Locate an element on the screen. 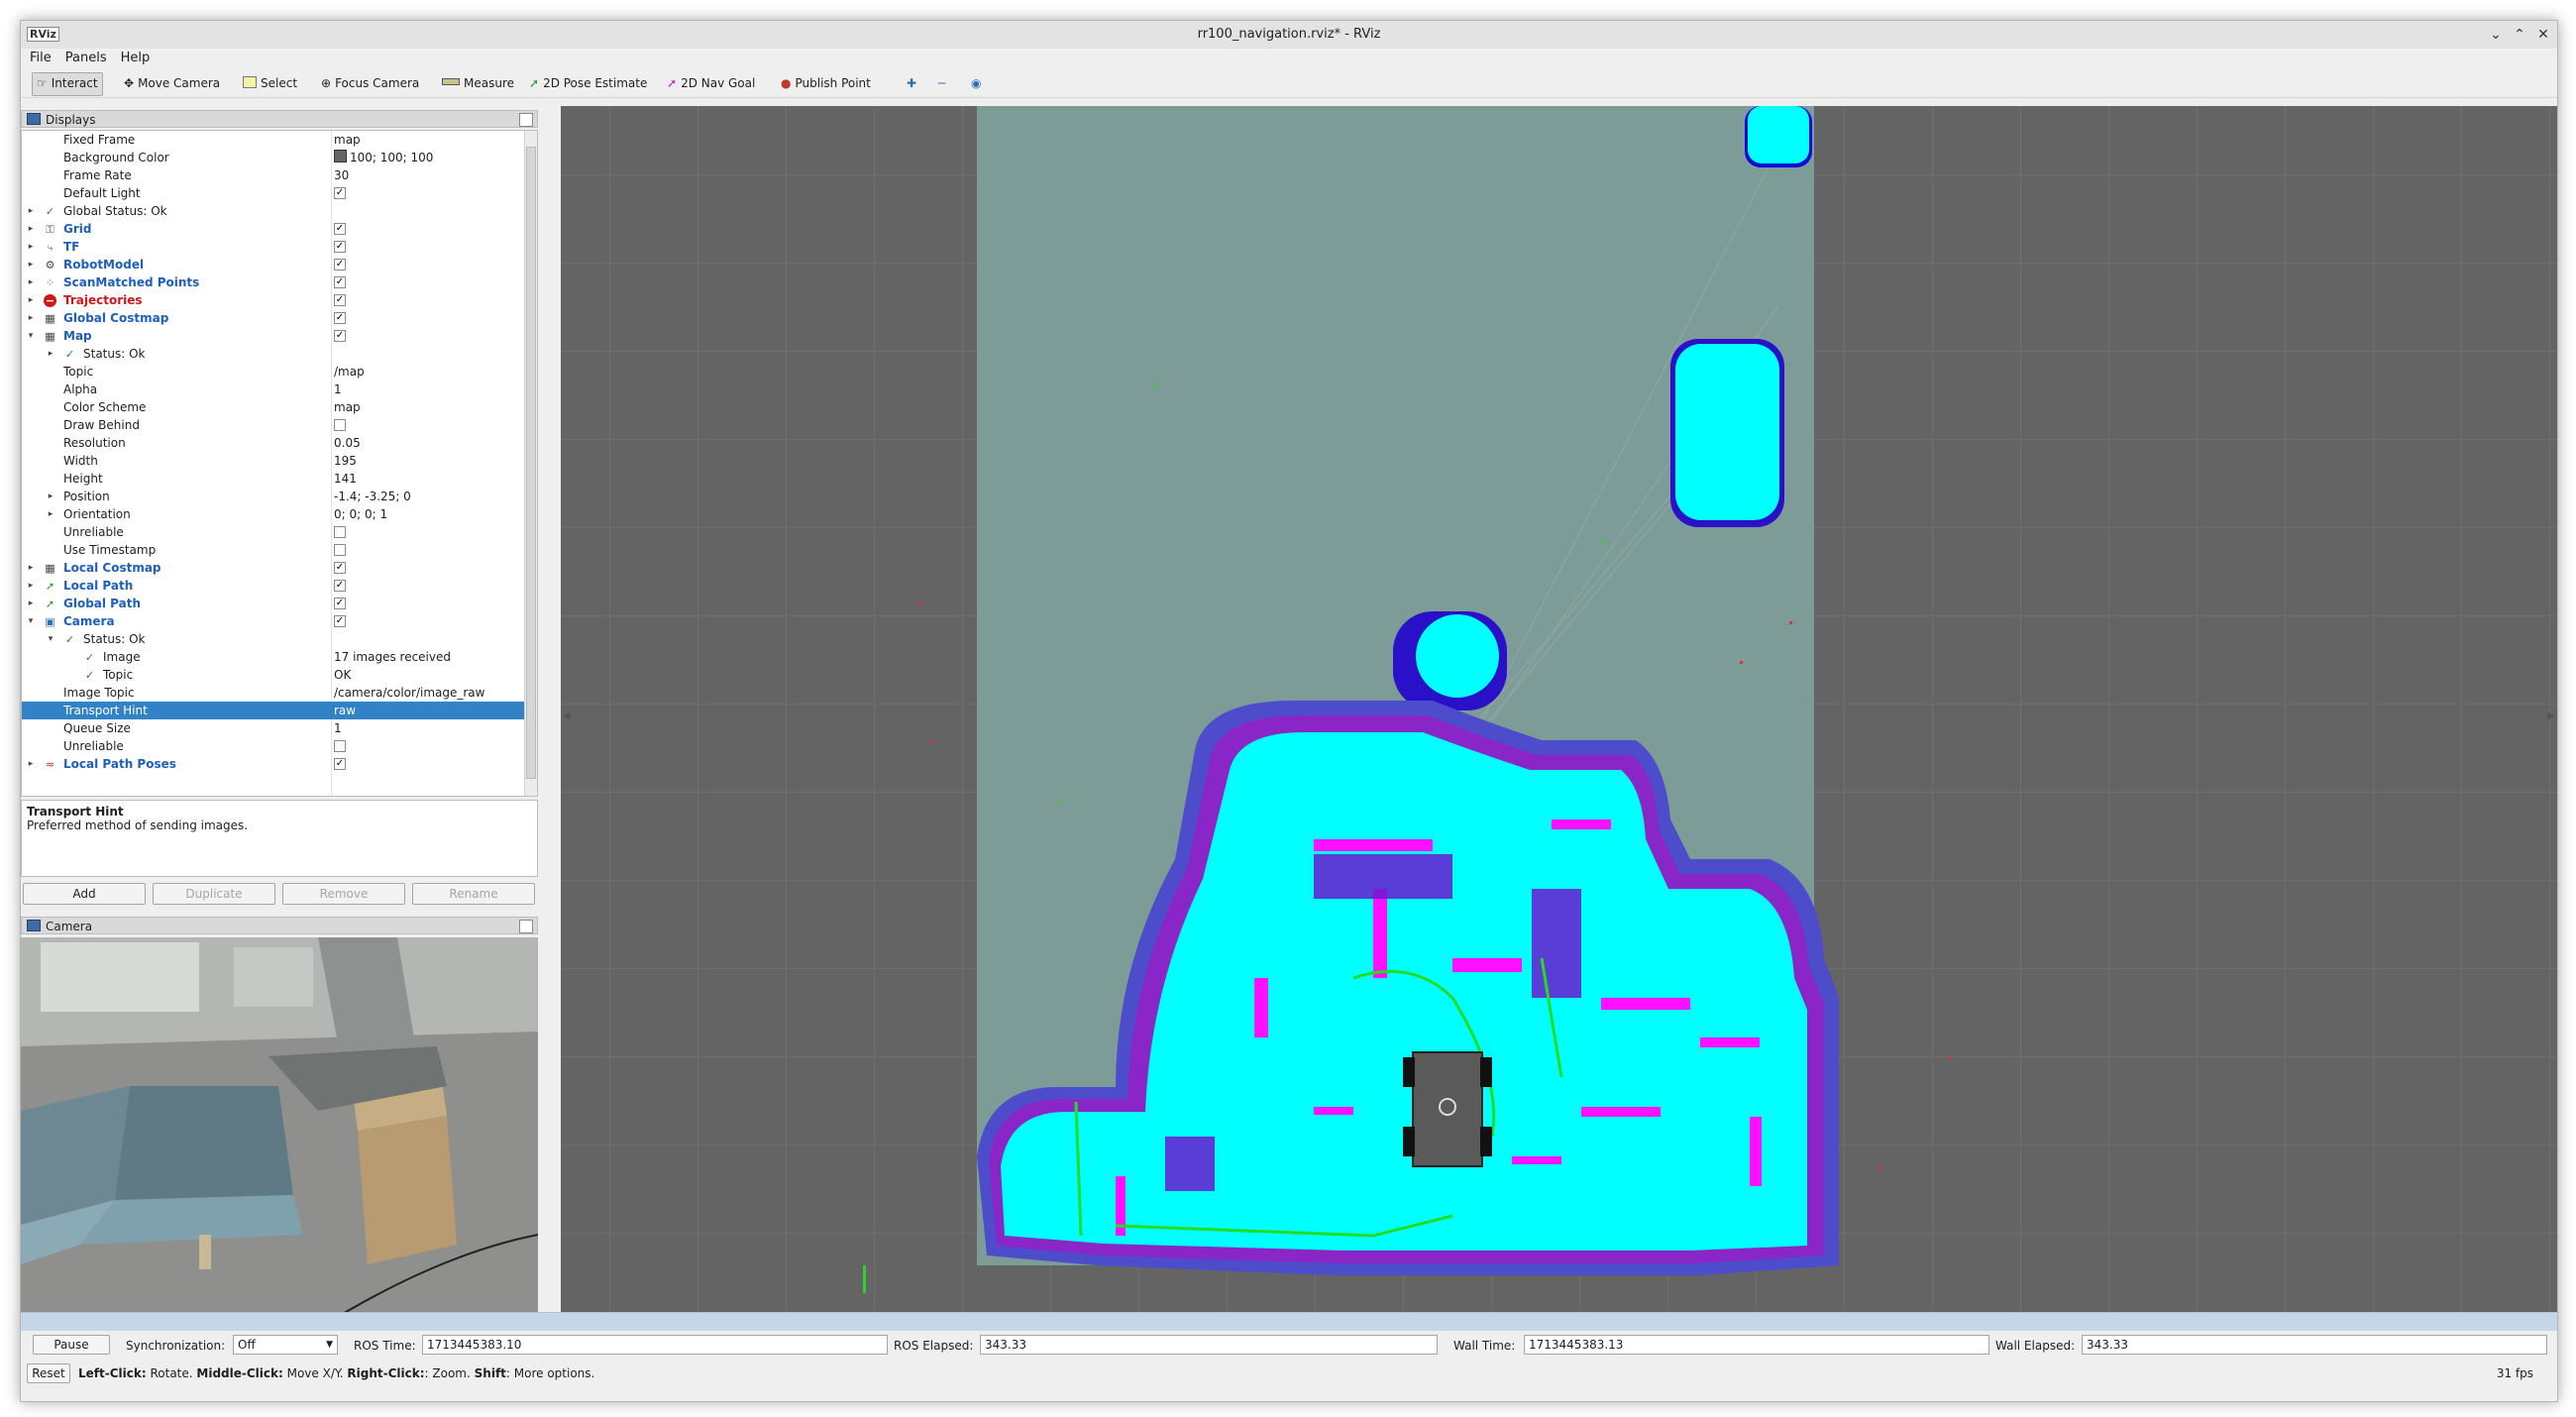  pause-button: Pause is located at coordinates (71, 1345).